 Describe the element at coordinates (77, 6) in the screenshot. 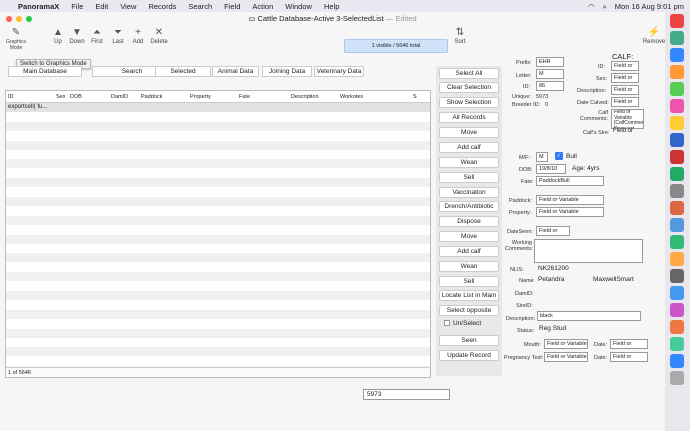

I see `menu-file: File` at that location.